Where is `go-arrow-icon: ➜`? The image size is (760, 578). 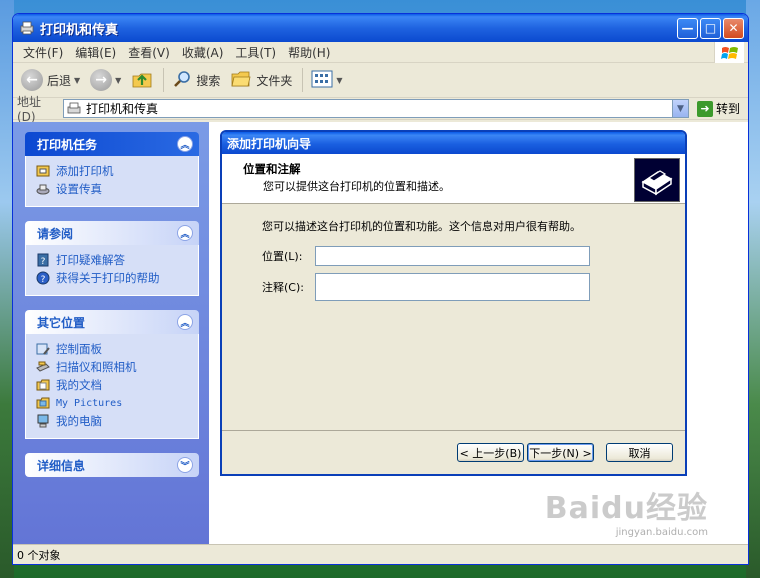
go-arrow-icon: ➜ is located at coordinates (704, 108).